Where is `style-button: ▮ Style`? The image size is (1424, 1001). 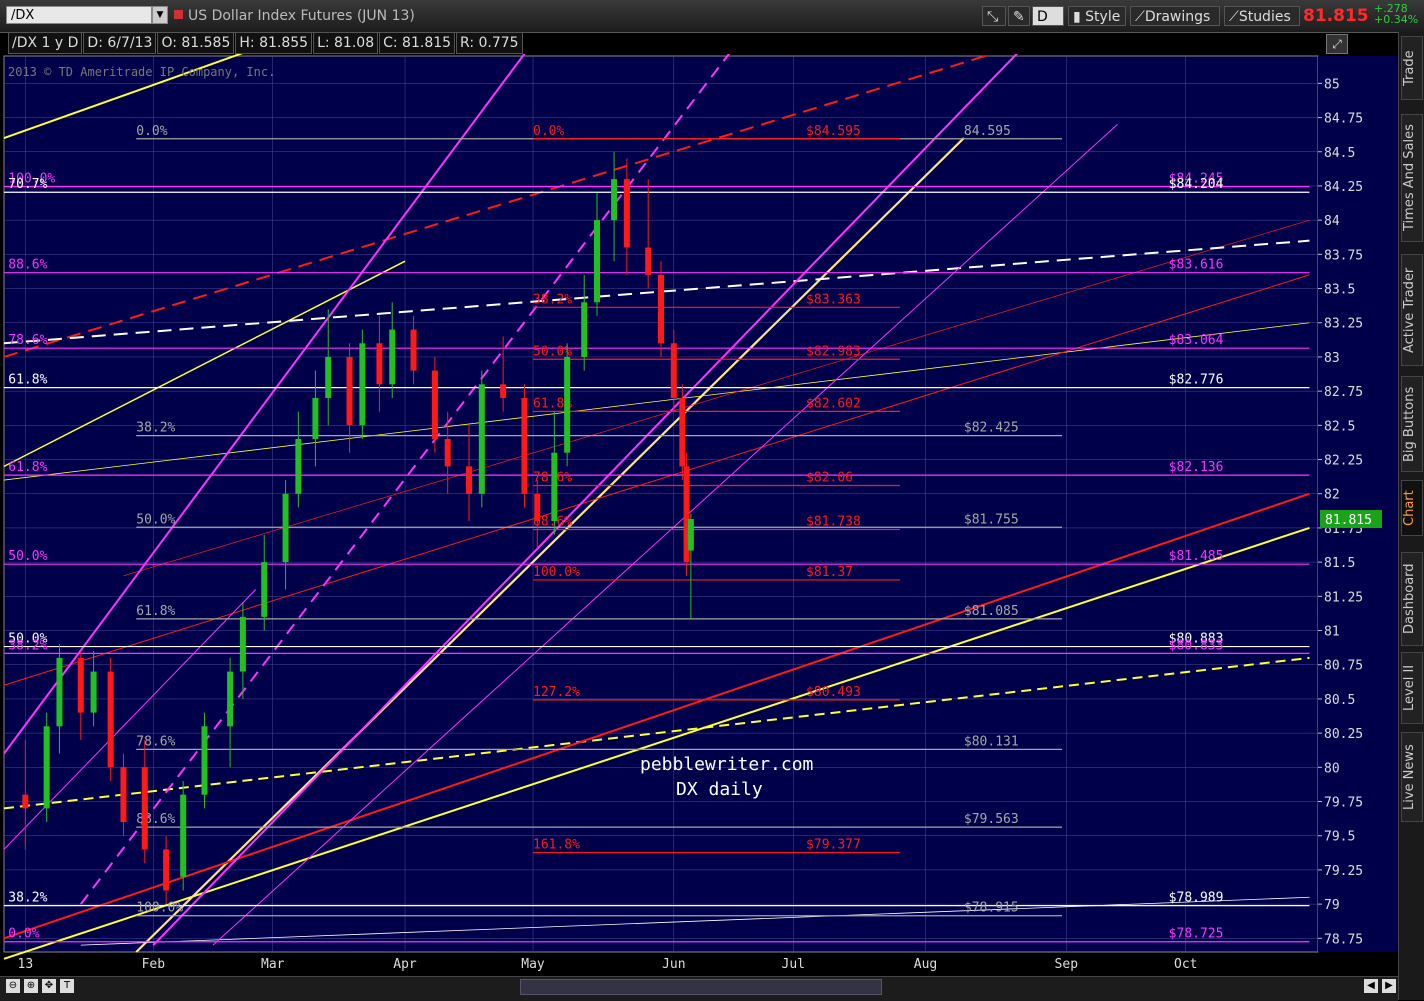 style-button: ▮ Style is located at coordinates (1097, 16).